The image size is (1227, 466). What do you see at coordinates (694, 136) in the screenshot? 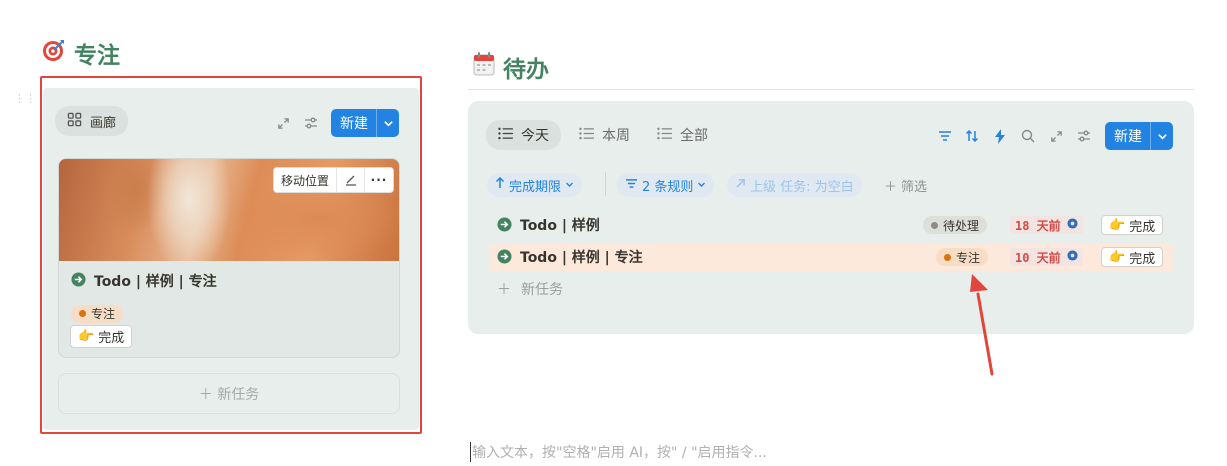
I see `tab-all-label: 全部` at bounding box center [694, 136].